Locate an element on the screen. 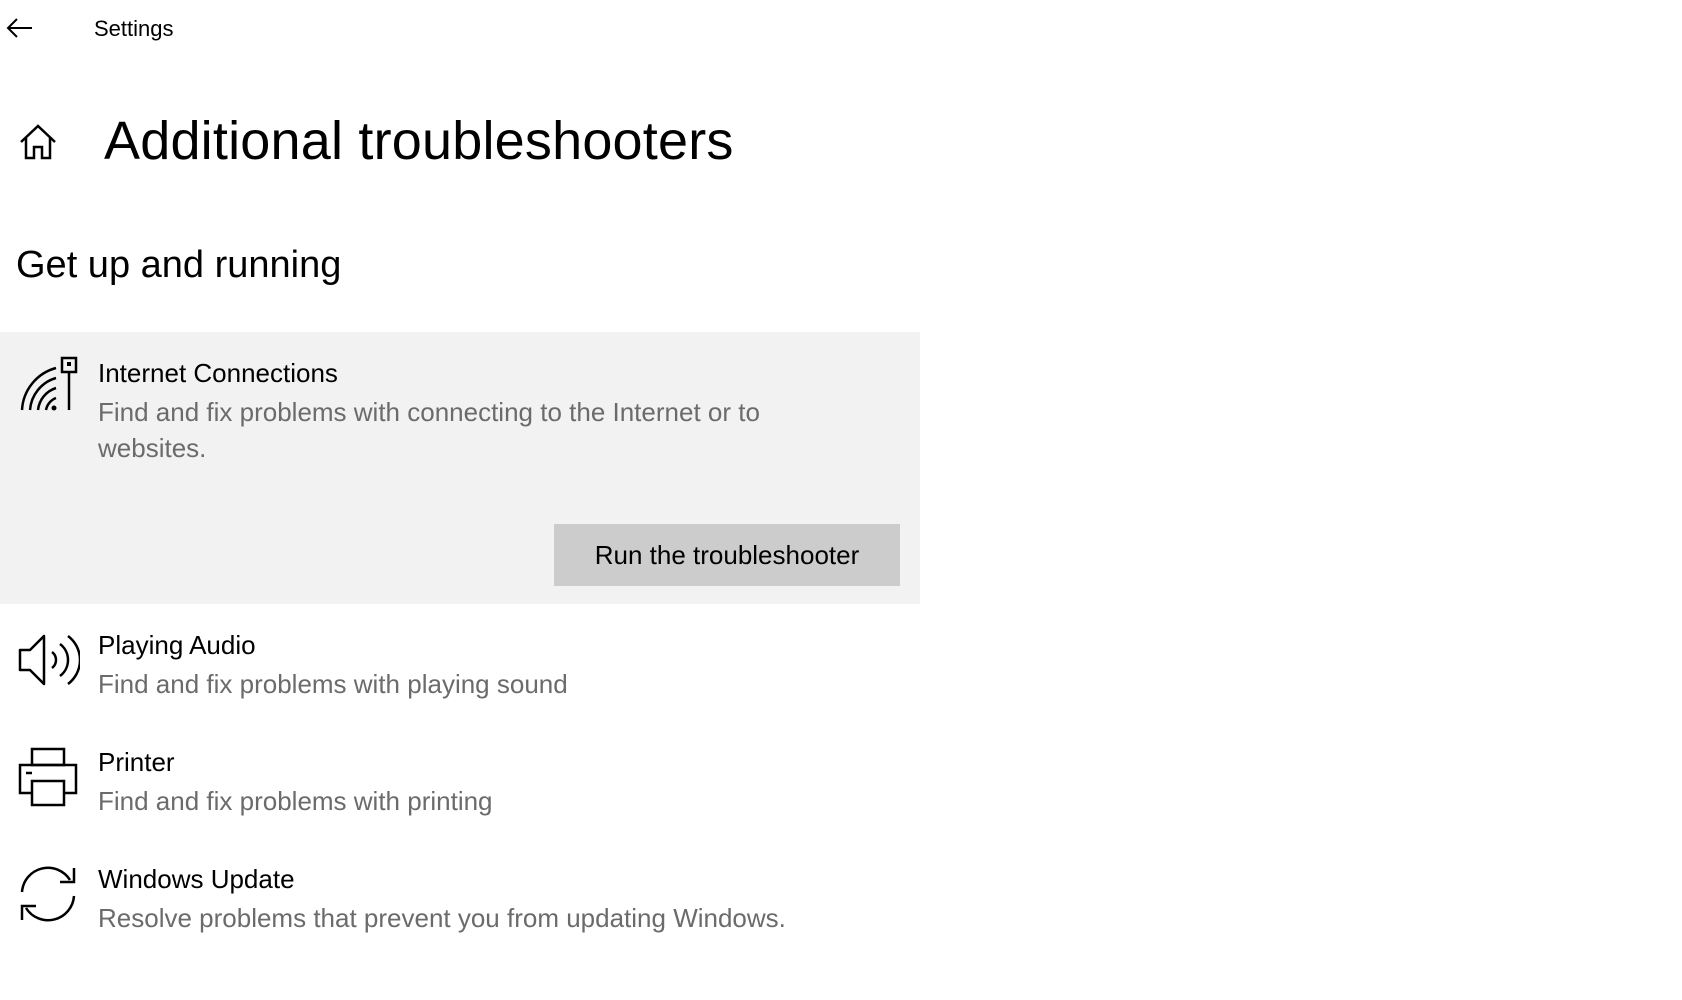 This screenshot has height=1000, width=1682. back-button is located at coordinates (20, 28).